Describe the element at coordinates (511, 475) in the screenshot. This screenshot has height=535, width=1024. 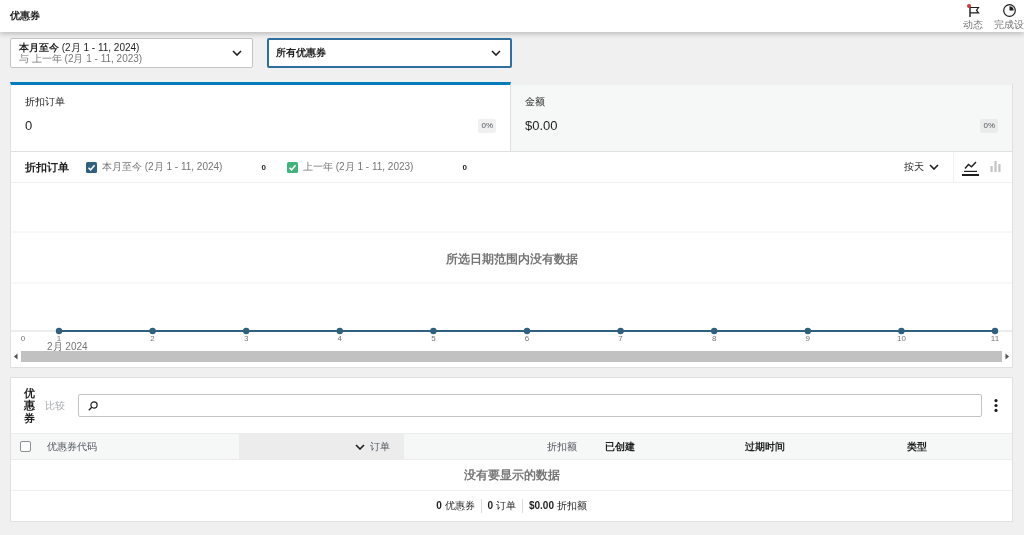
I see `empty-table-message: 没有要显示的数据` at that location.